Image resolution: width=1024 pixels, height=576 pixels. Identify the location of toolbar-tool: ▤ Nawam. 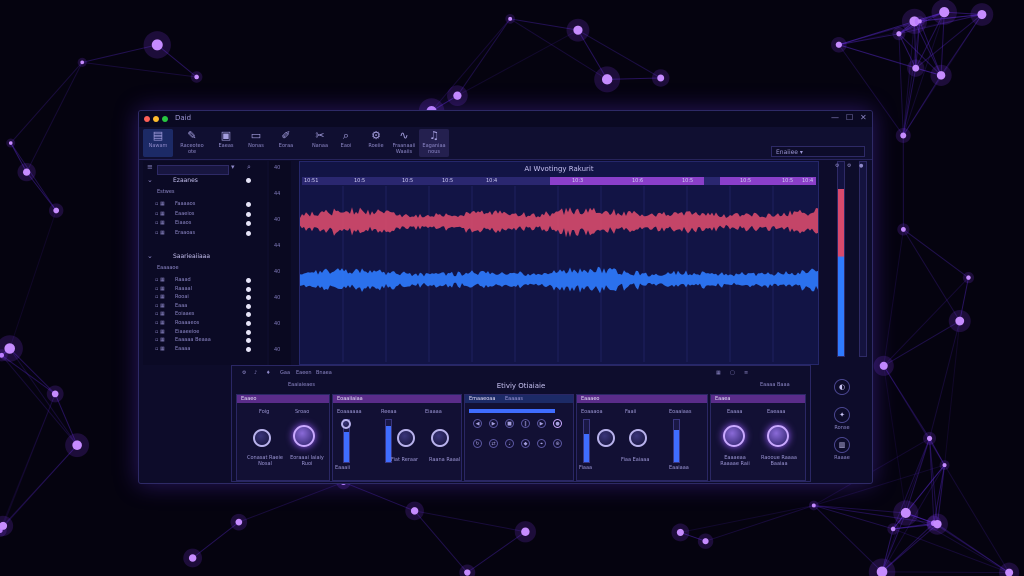
(158, 143).